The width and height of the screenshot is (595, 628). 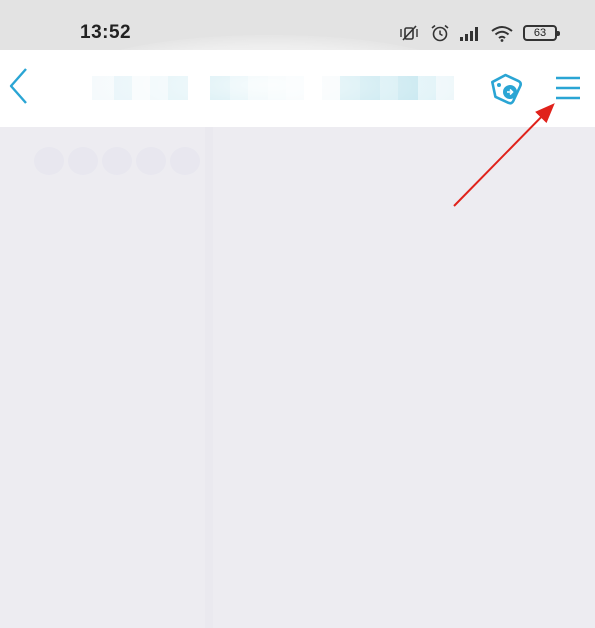 What do you see at coordinates (440, 33) in the screenshot?
I see `alarm-icon` at bounding box center [440, 33].